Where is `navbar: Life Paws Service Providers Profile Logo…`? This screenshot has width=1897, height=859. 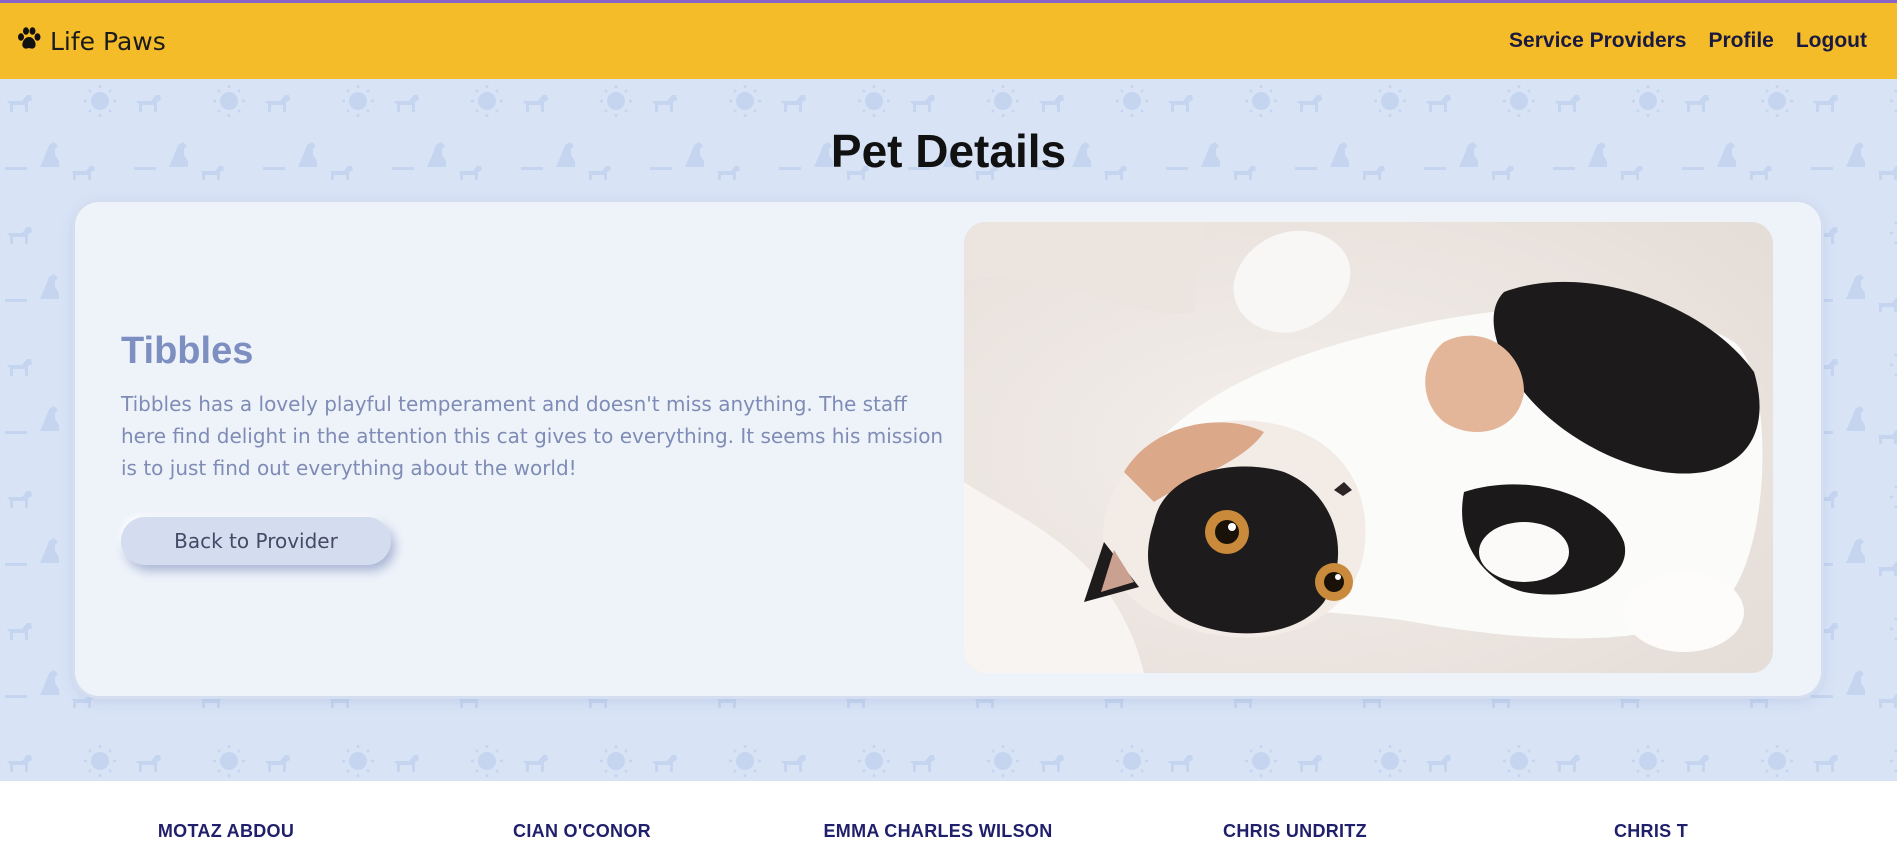
navbar: Life Paws Service Providers Profile Logo… is located at coordinates (948, 41).